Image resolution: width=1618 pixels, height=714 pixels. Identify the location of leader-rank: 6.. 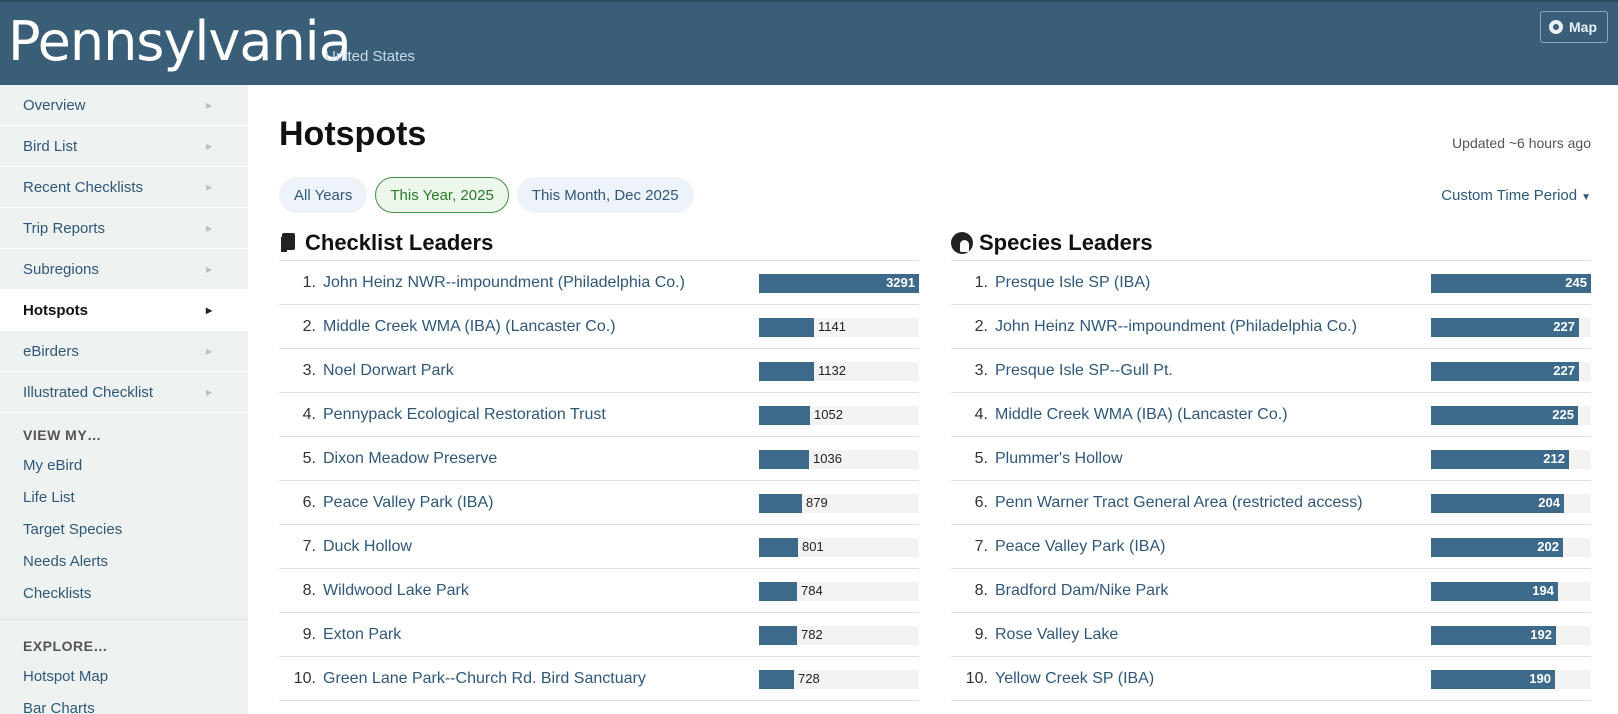
(981, 502).